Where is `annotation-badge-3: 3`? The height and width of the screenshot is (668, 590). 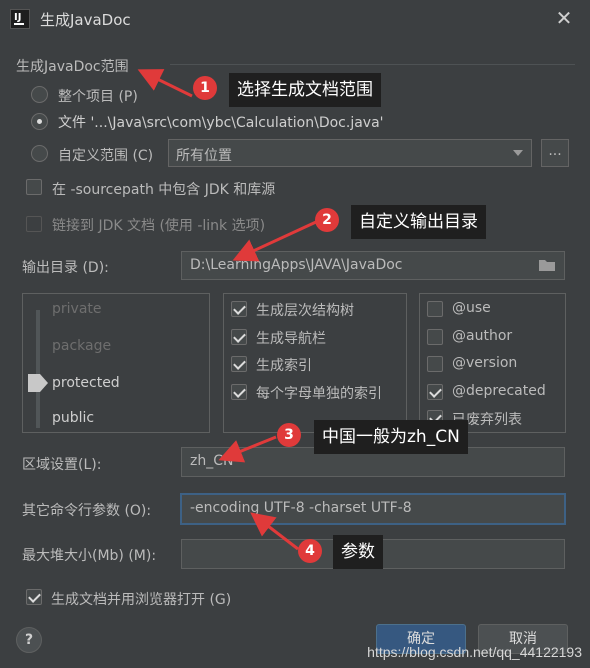
annotation-badge-3: 3 is located at coordinates (289, 435).